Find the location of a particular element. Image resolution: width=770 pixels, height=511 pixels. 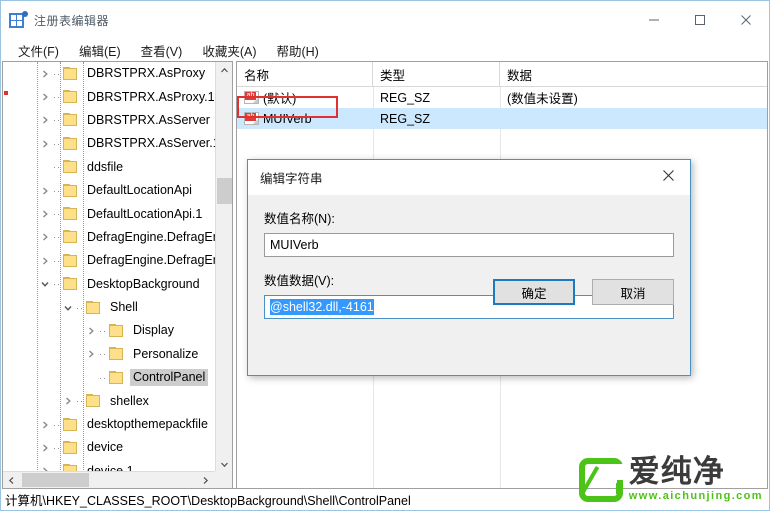

ok-button: 确定 is located at coordinates (534, 292).